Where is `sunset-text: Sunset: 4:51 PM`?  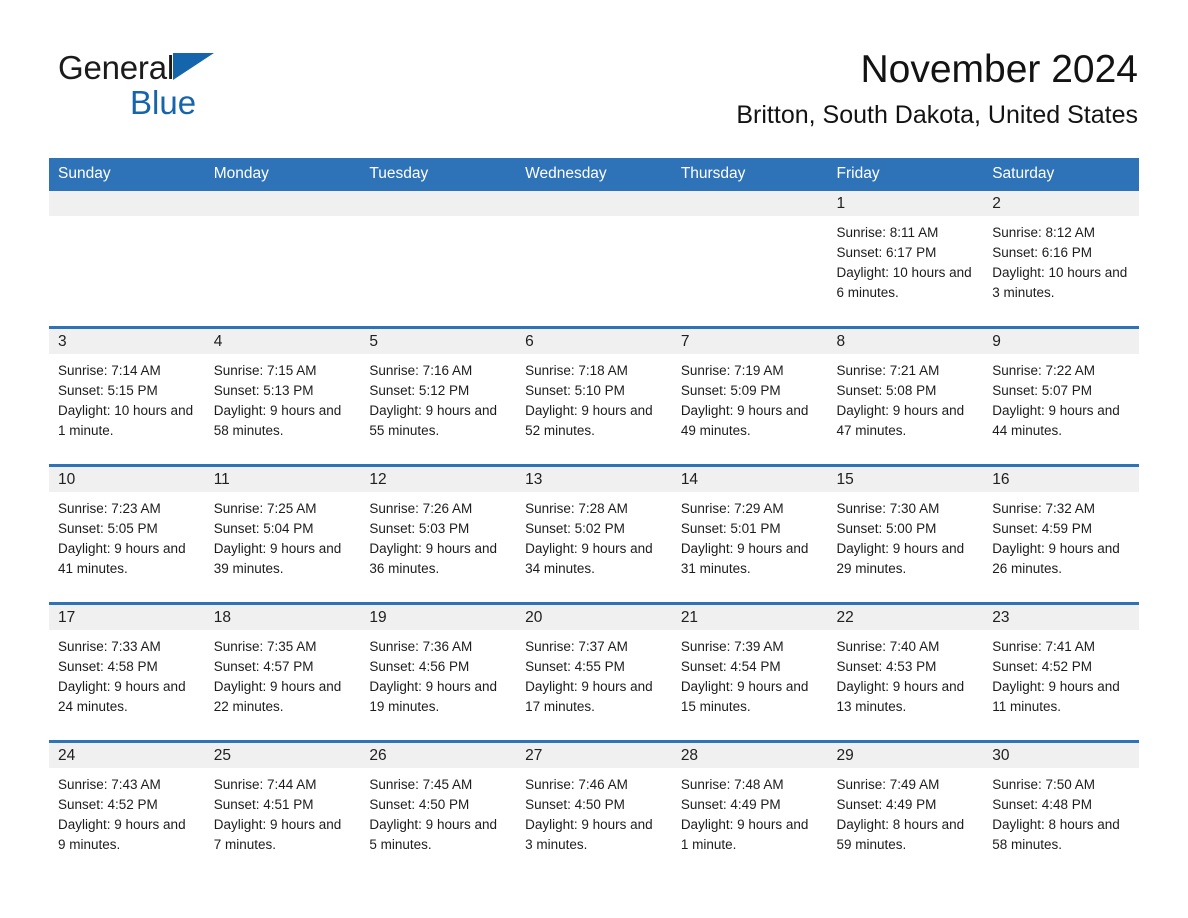 sunset-text: Sunset: 4:51 PM is located at coordinates (263, 804).